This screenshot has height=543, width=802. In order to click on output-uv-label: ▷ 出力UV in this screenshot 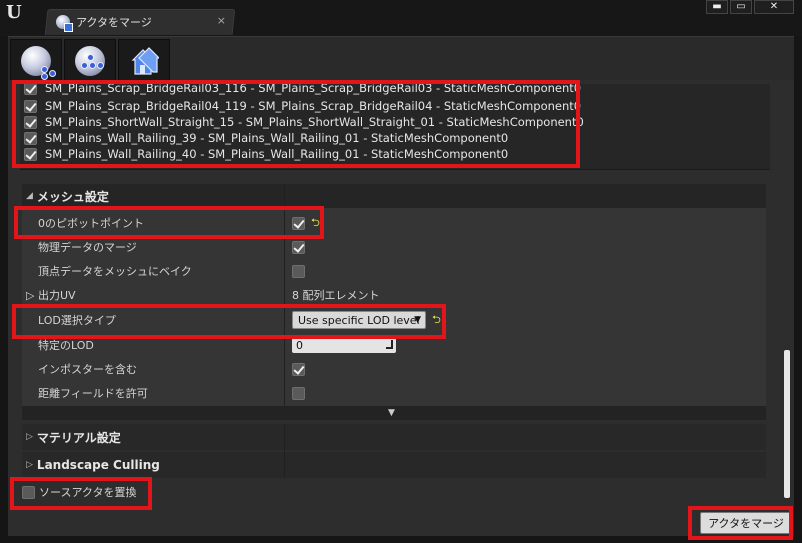, I will do `click(51, 295)`.